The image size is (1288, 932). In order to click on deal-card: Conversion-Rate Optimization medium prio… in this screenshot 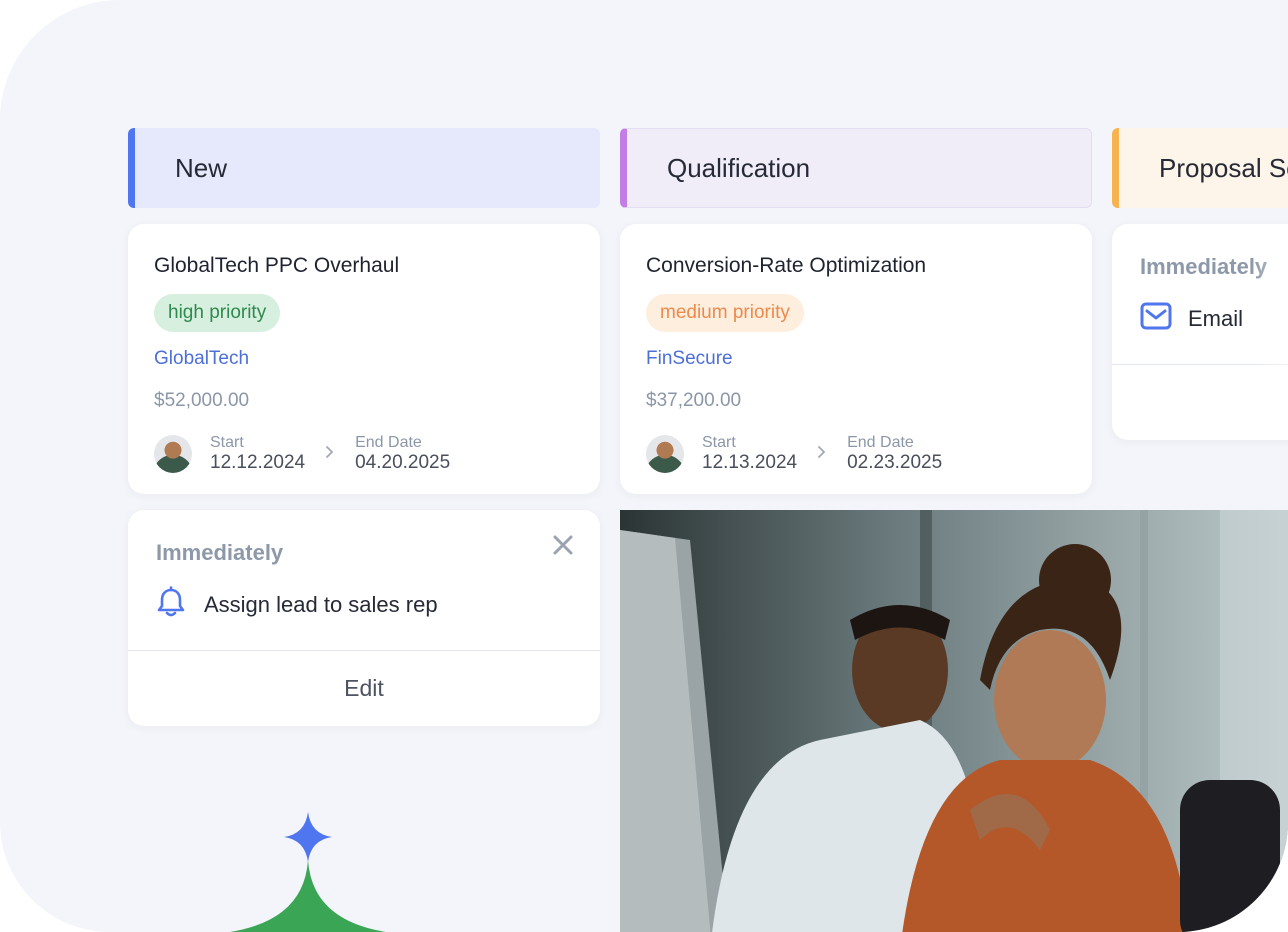, I will do `click(856, 359)`.